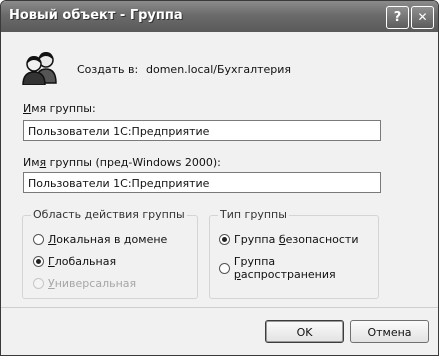 The width and height of the screenshot is (439, 356). What do you see at coordinates (38, 261) in the screenshot?
I see `scope-global-radio` at bounding box center [38, 261].